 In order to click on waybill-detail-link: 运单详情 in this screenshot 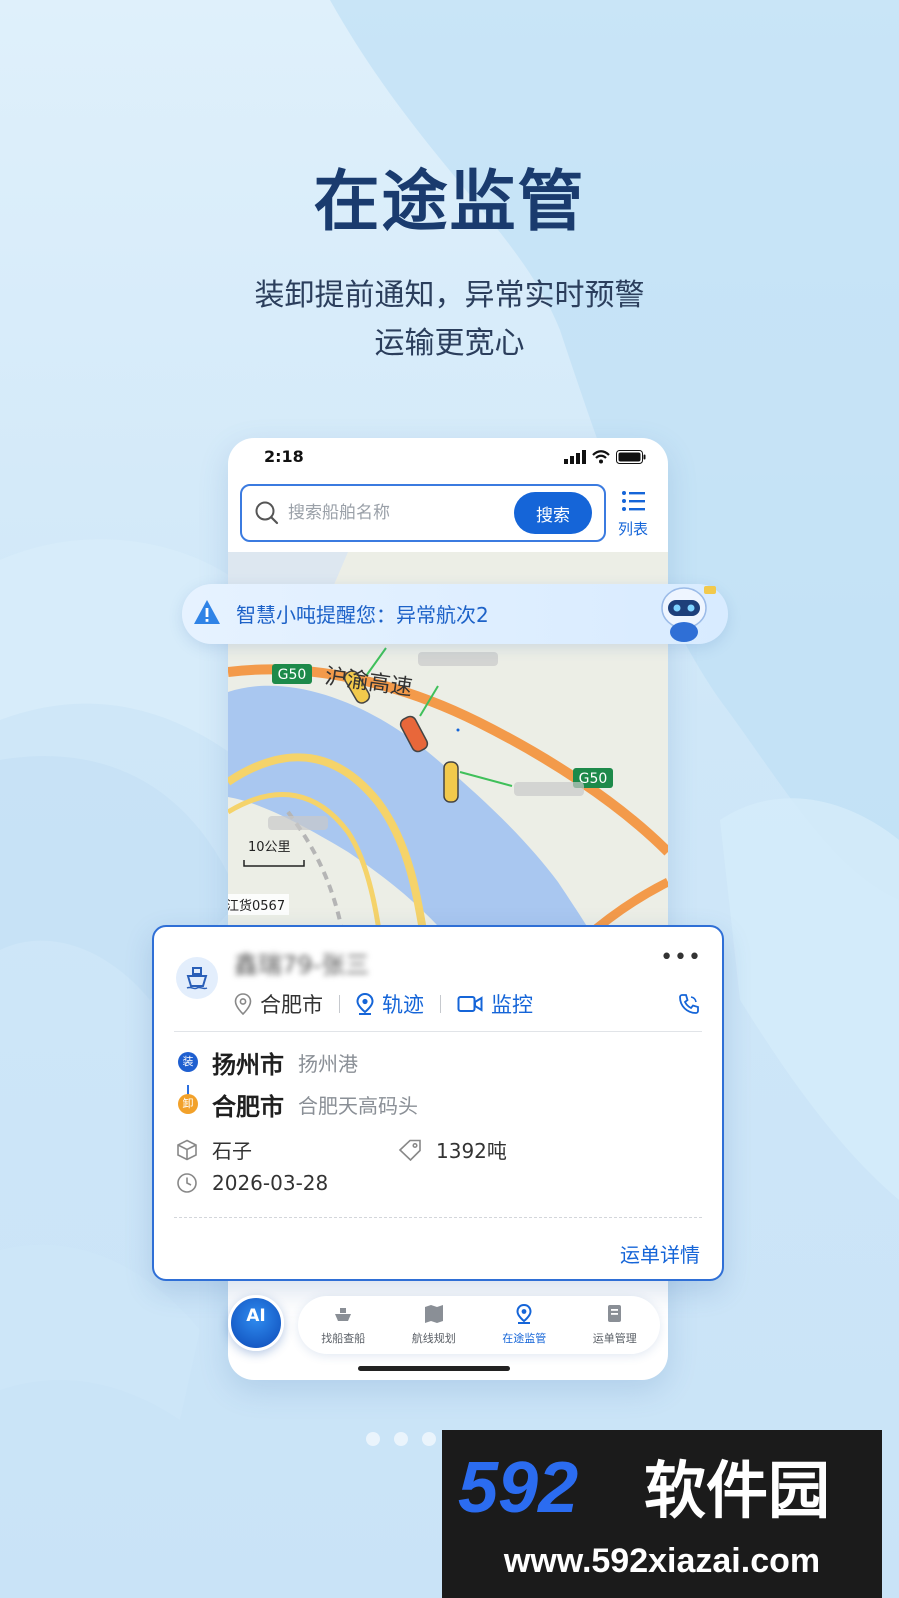, I will do `click(660, 1253)`.